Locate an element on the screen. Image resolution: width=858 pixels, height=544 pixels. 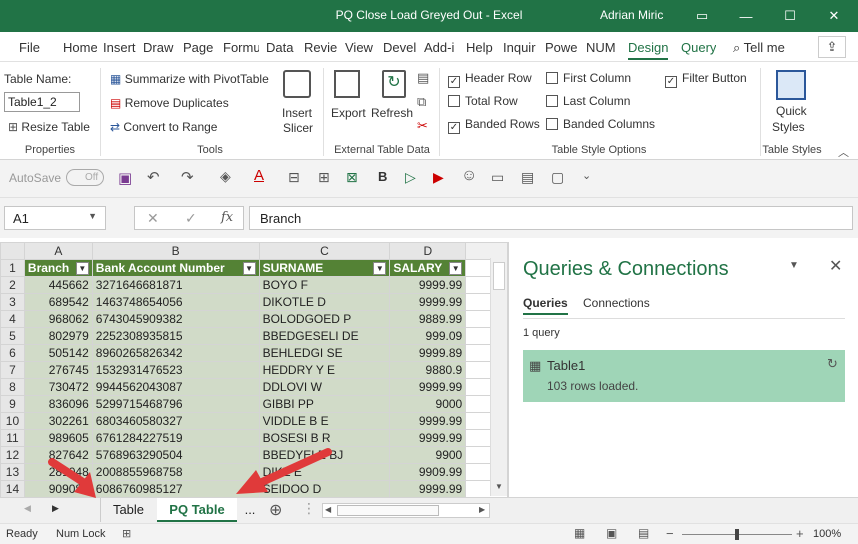
fill-color-icon: ◈ is located at coordinates (225, 176).